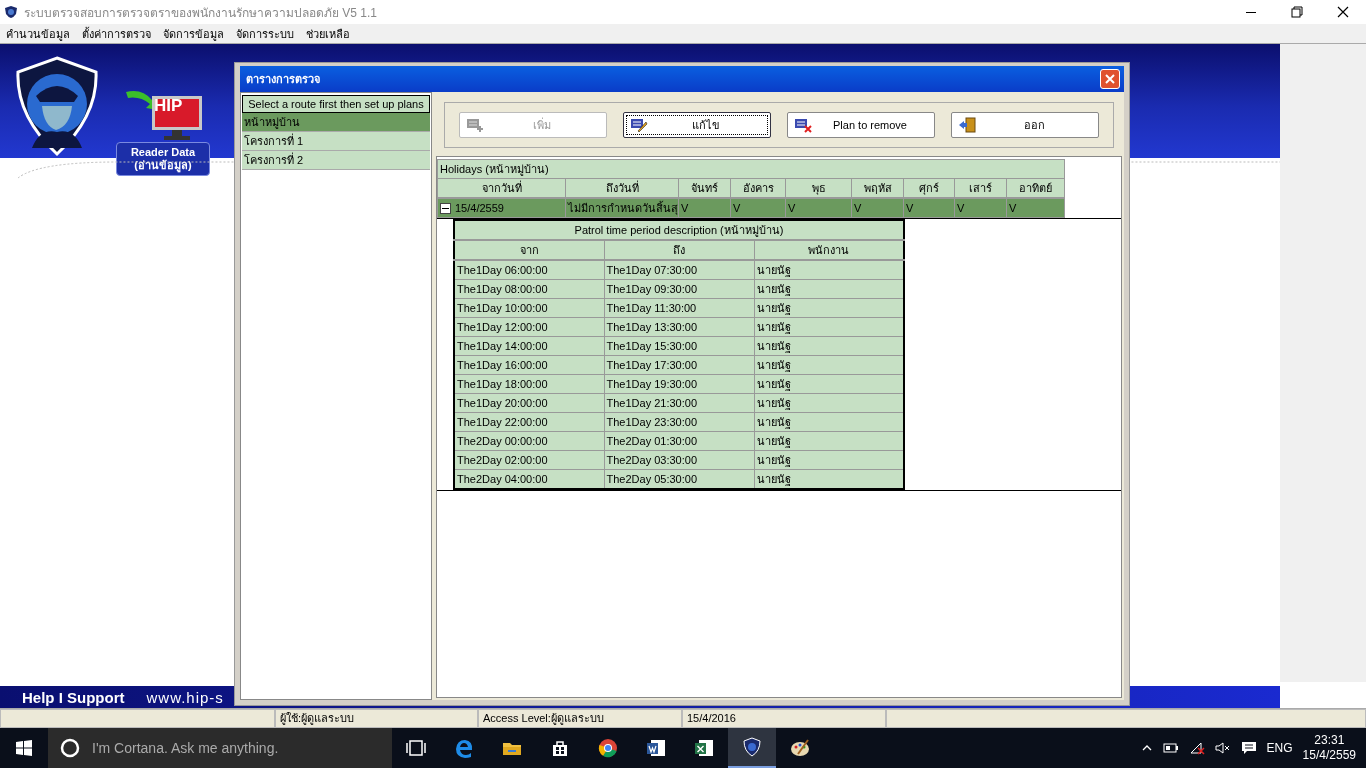 Image resolution: width=1366 pixels, height=768 pixels. I want to click on reader-data-button: Reader Data (อ่านข้อมูล), so click(163, 159).